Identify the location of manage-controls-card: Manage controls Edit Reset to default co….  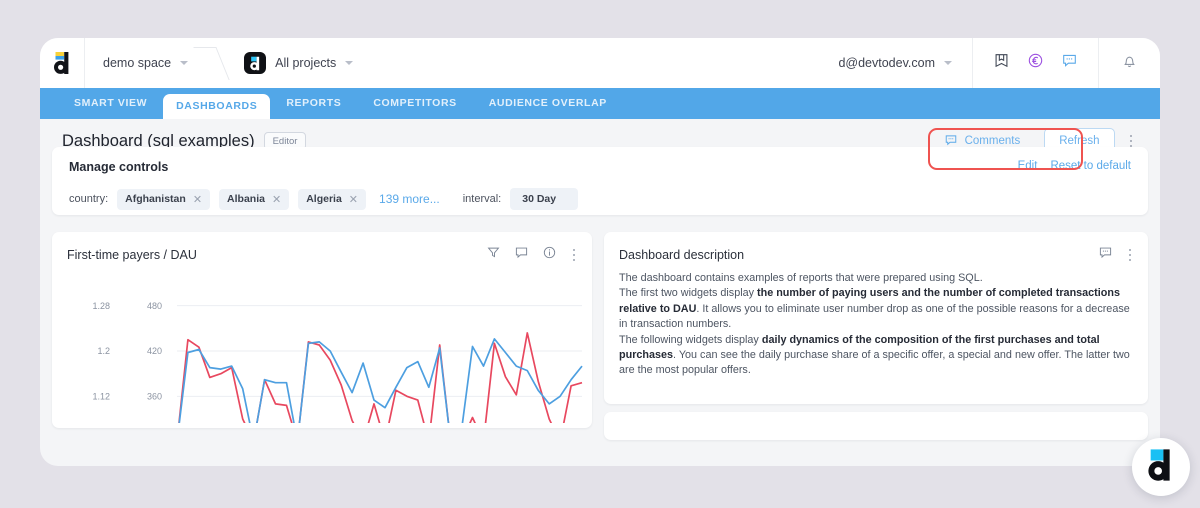
(600, 181).